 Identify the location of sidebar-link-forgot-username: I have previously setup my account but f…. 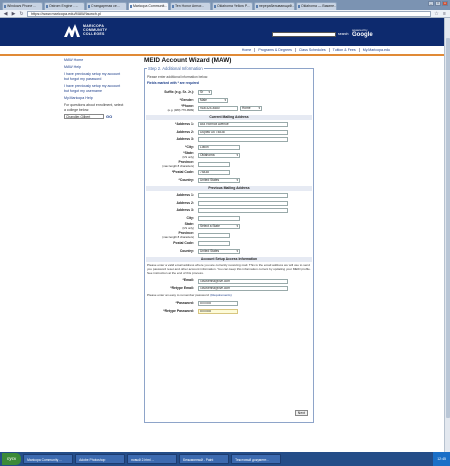
(94, 89).